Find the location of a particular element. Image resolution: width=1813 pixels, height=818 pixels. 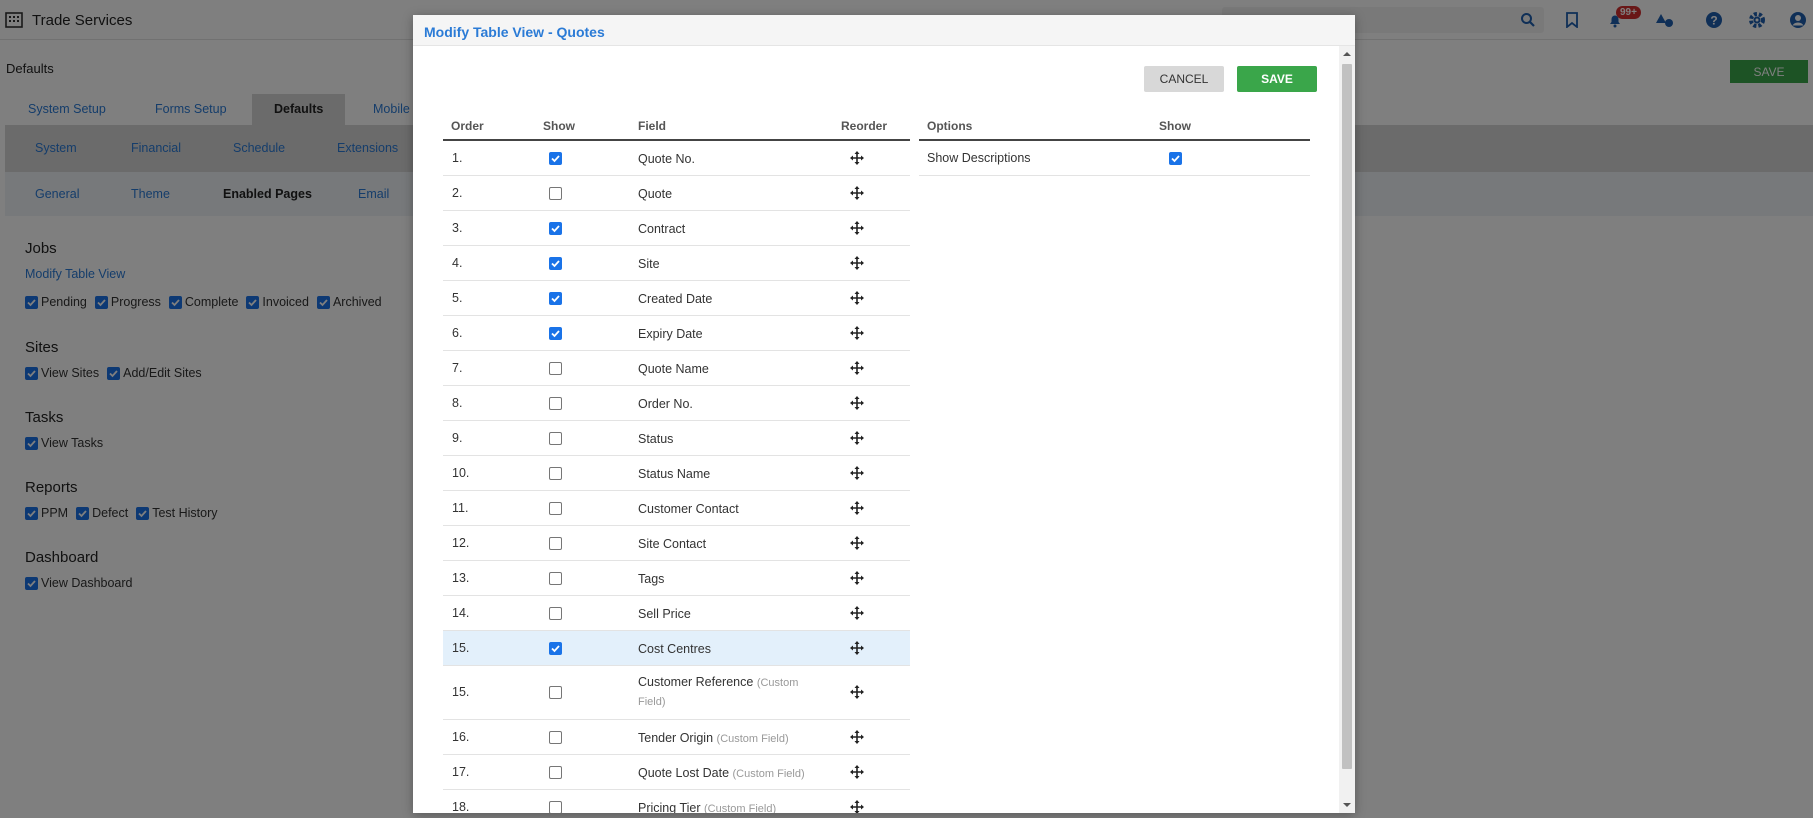

table-row: 14. Sell Price is located at coordinates (676, 613).